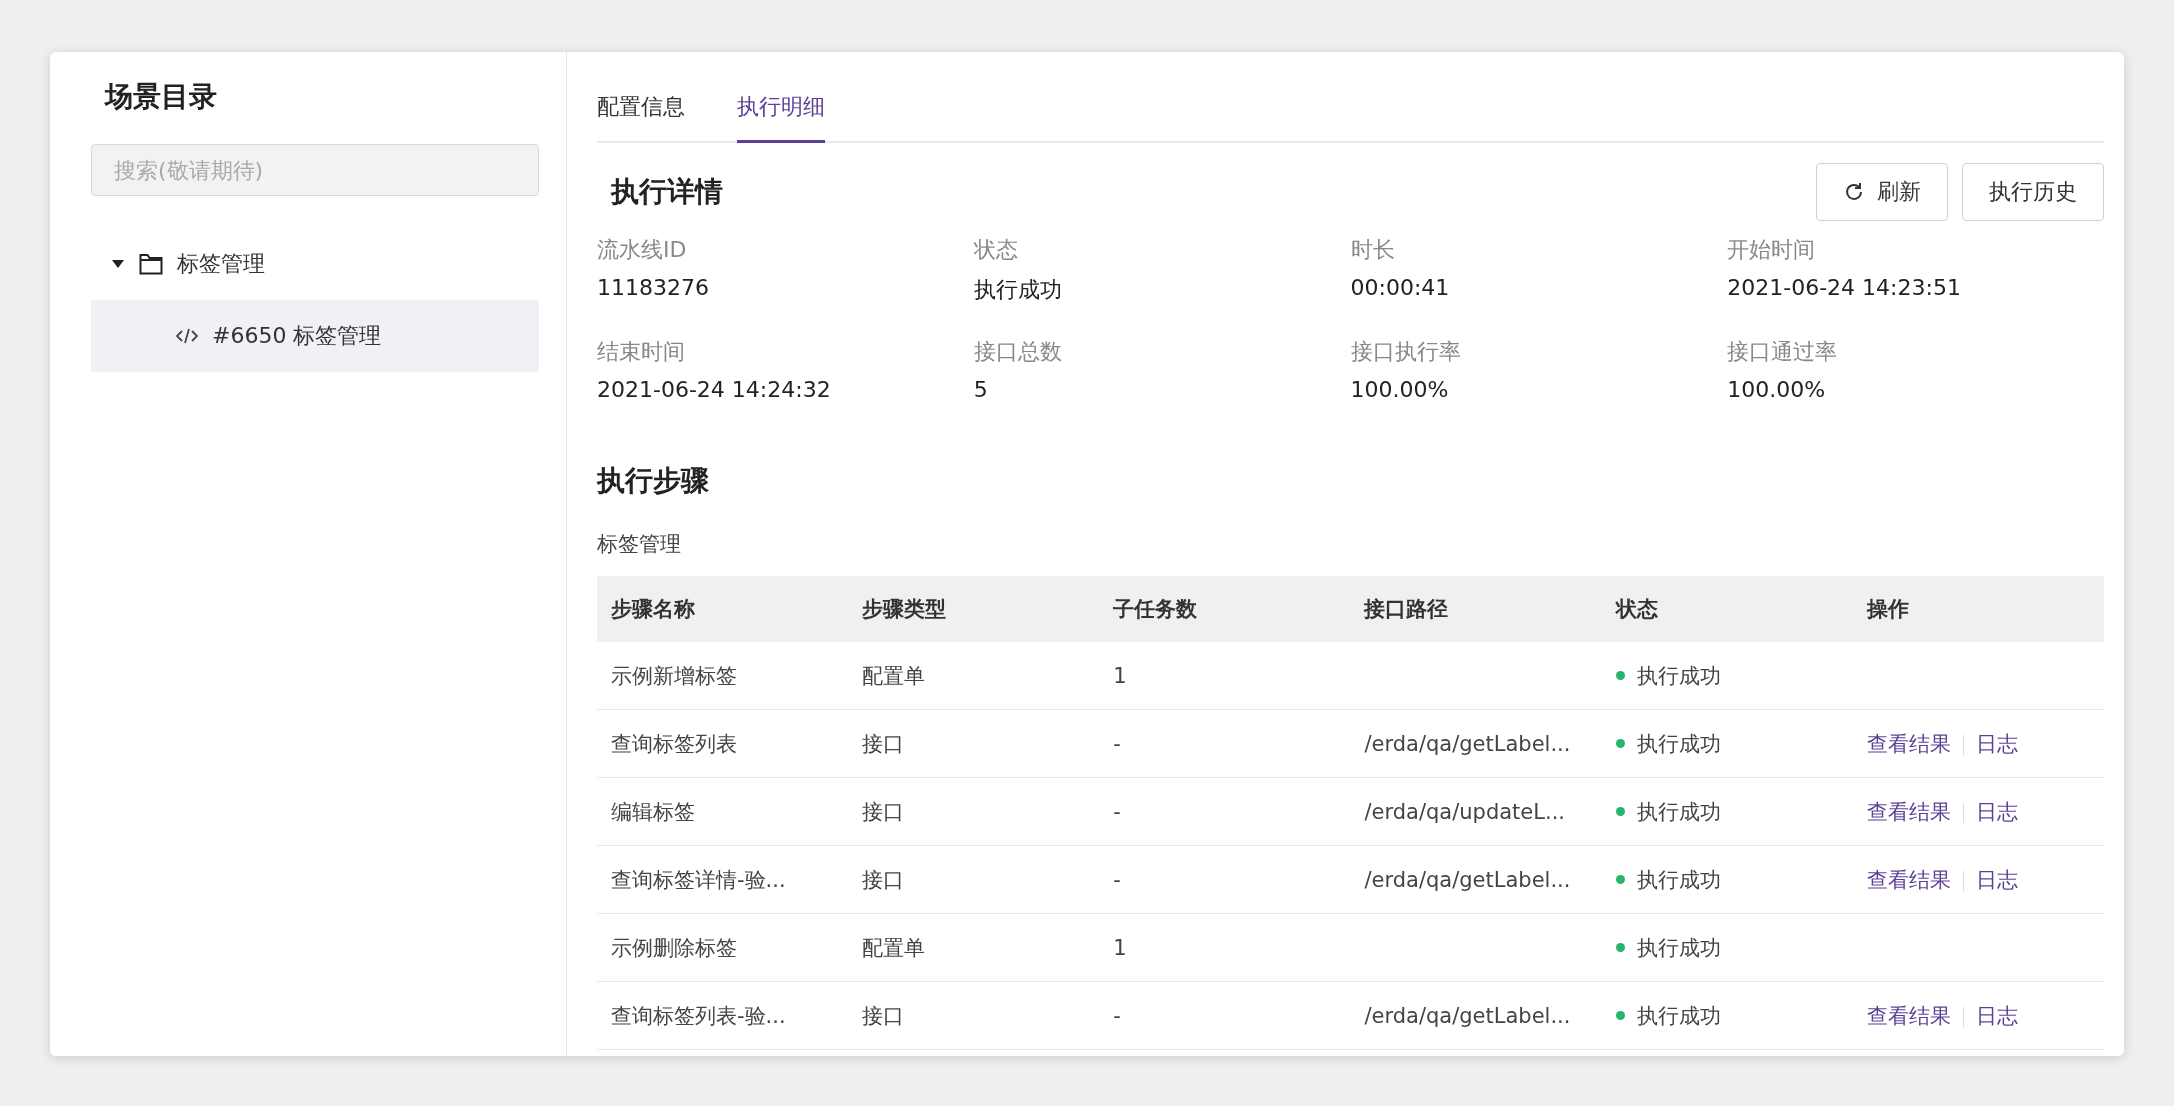 This screenshot has height=1106, width=2174. What do you see at coordinates (315, 264) in the screenshot?
I see `tree-item: 标签管理` at bounding box center [315, 264].